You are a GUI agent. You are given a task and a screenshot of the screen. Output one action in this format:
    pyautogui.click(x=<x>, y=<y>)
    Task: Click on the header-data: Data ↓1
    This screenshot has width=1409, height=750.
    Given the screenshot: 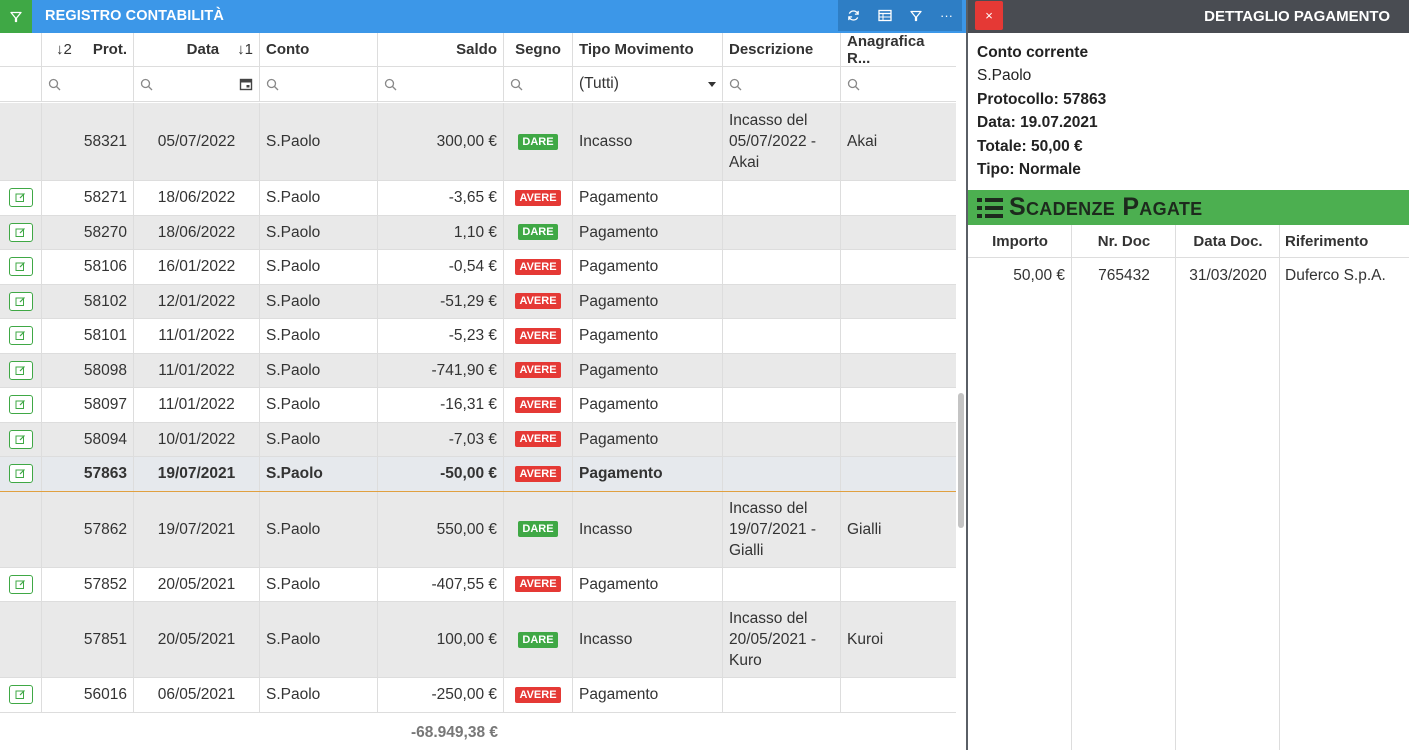 What is the action you would take?
    pyautogui.click(x=197, y=49)
    